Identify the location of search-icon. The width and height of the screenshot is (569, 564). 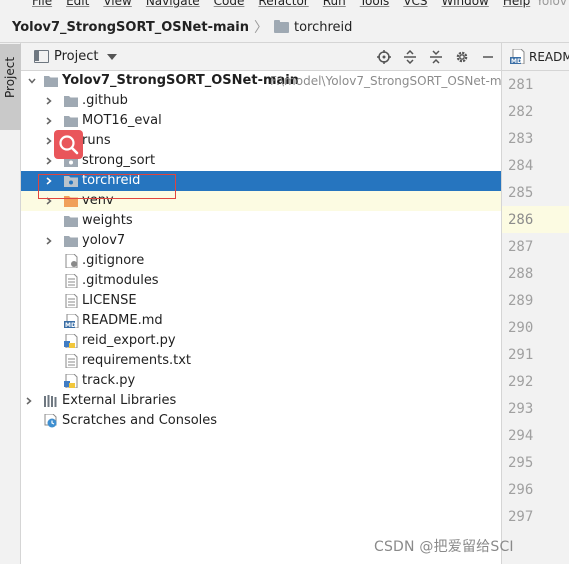
(69, 145).